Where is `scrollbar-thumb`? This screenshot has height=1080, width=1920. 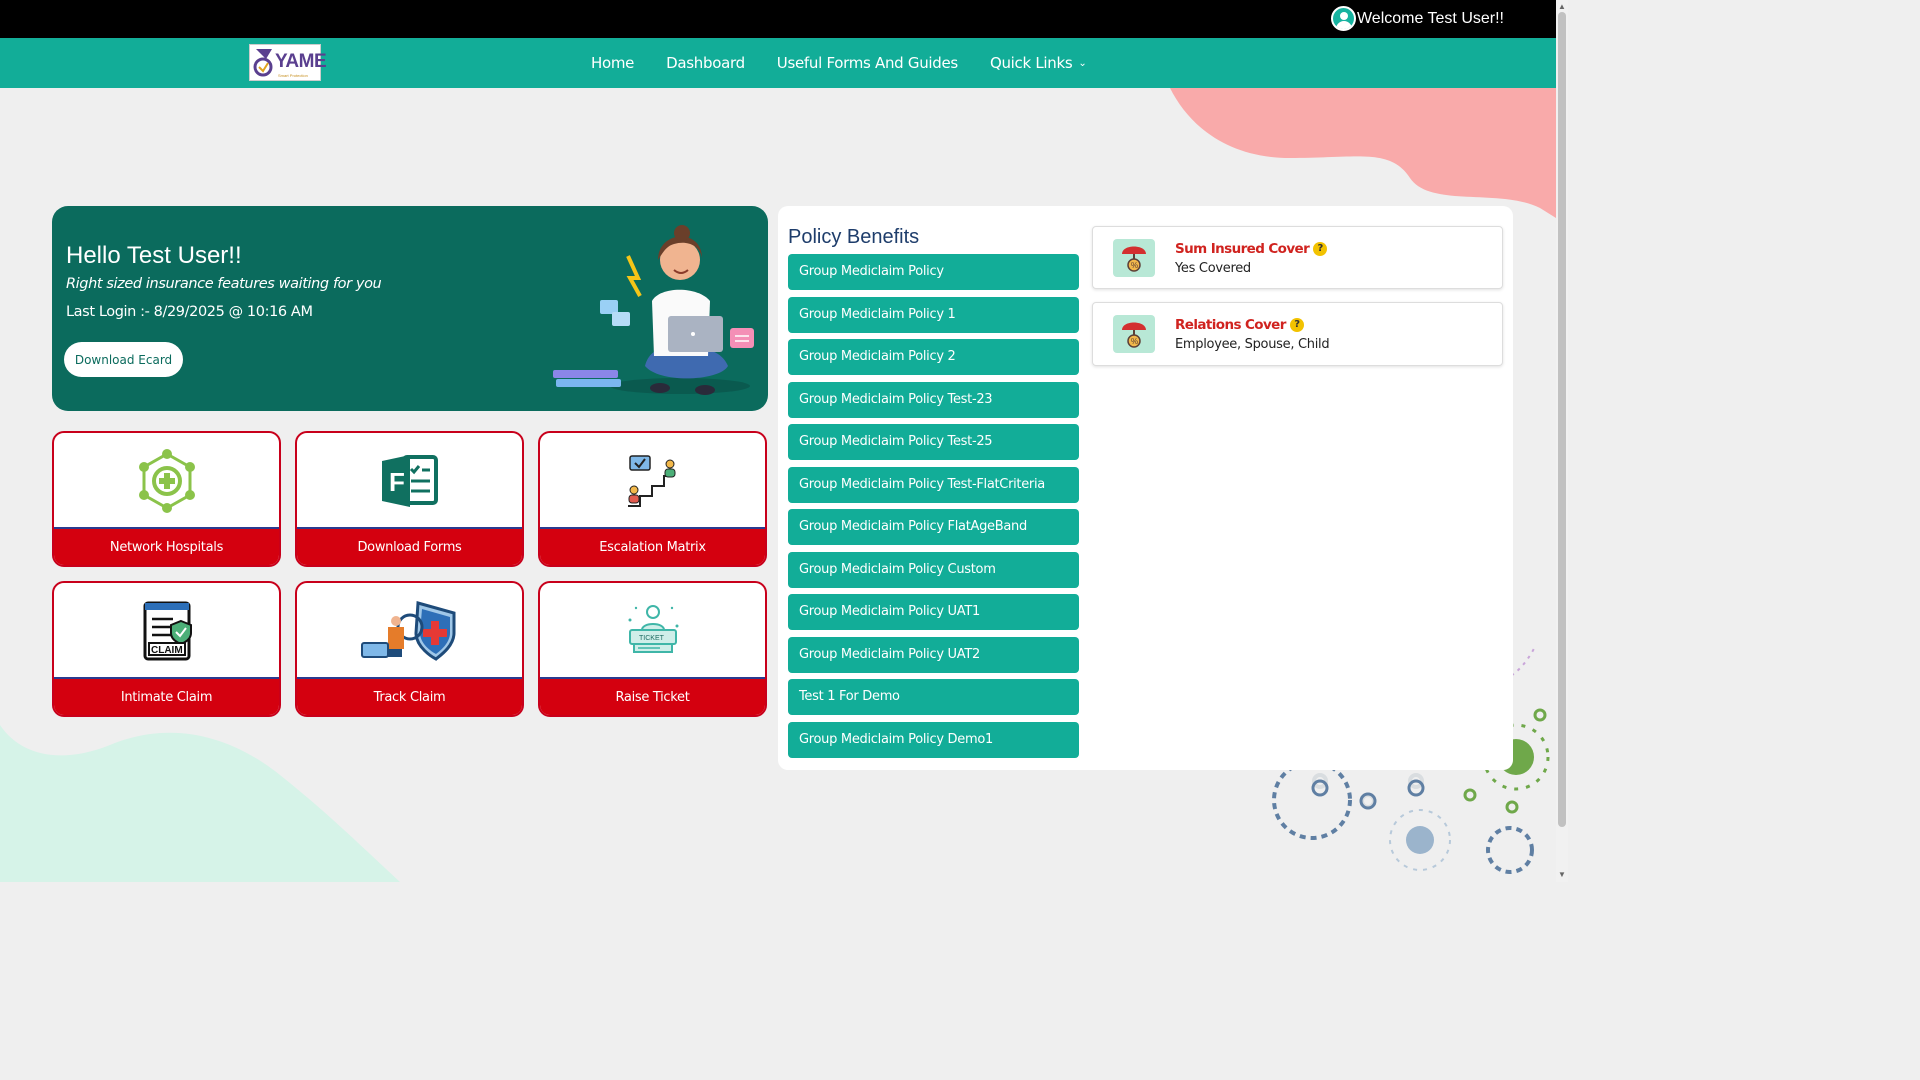
scrollbar-thumb is located at coordinates (1562, 419).